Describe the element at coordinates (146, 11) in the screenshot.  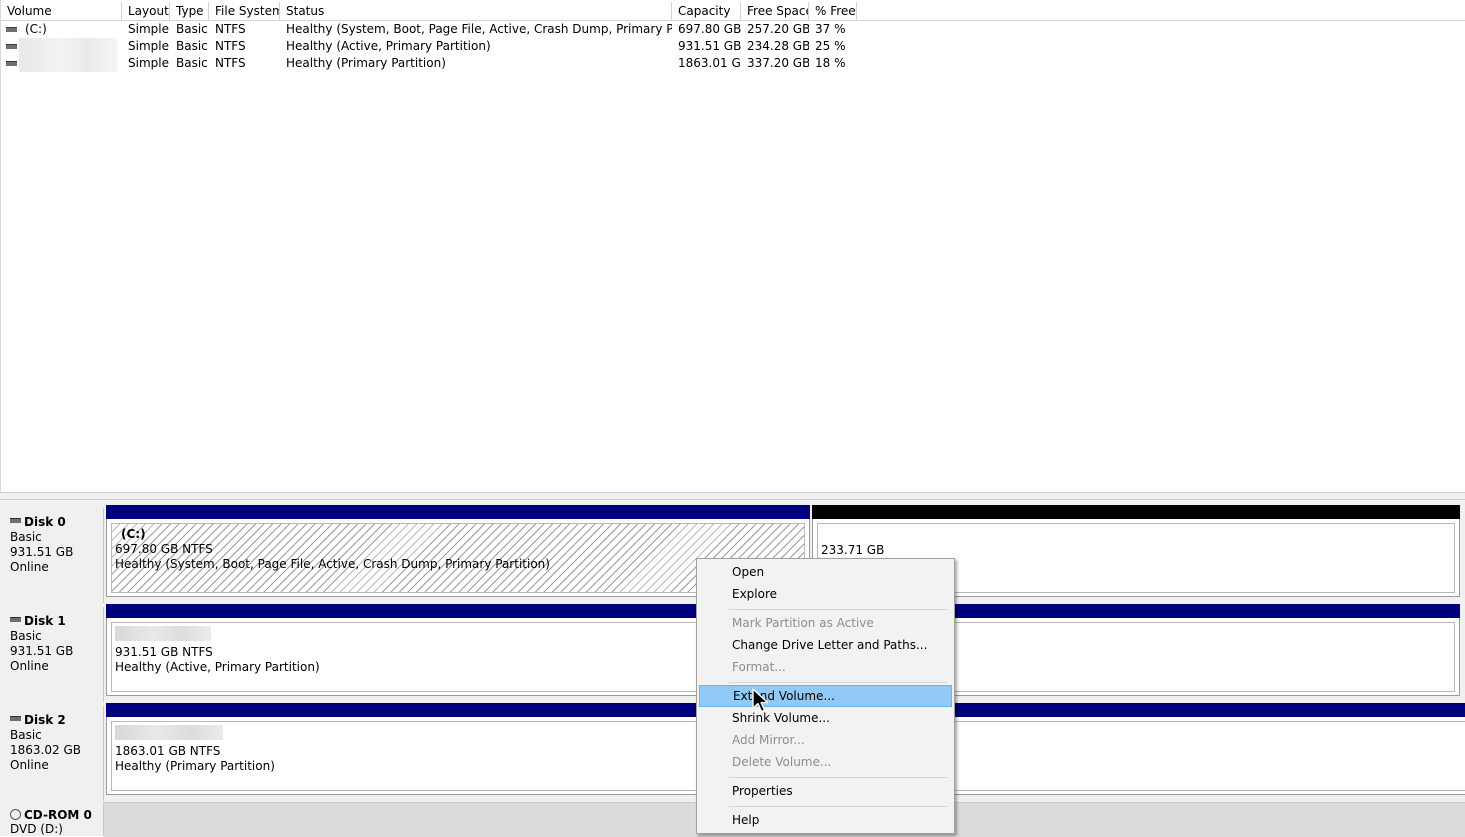
I see `column-header-layout: Layout` at that location.